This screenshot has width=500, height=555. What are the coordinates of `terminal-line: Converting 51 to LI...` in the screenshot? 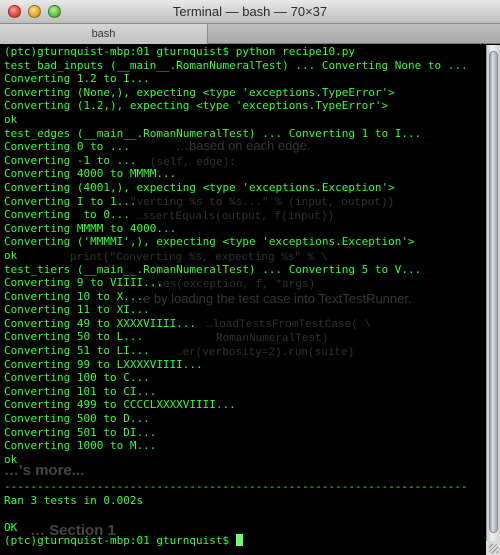 It's located at (77, 351).